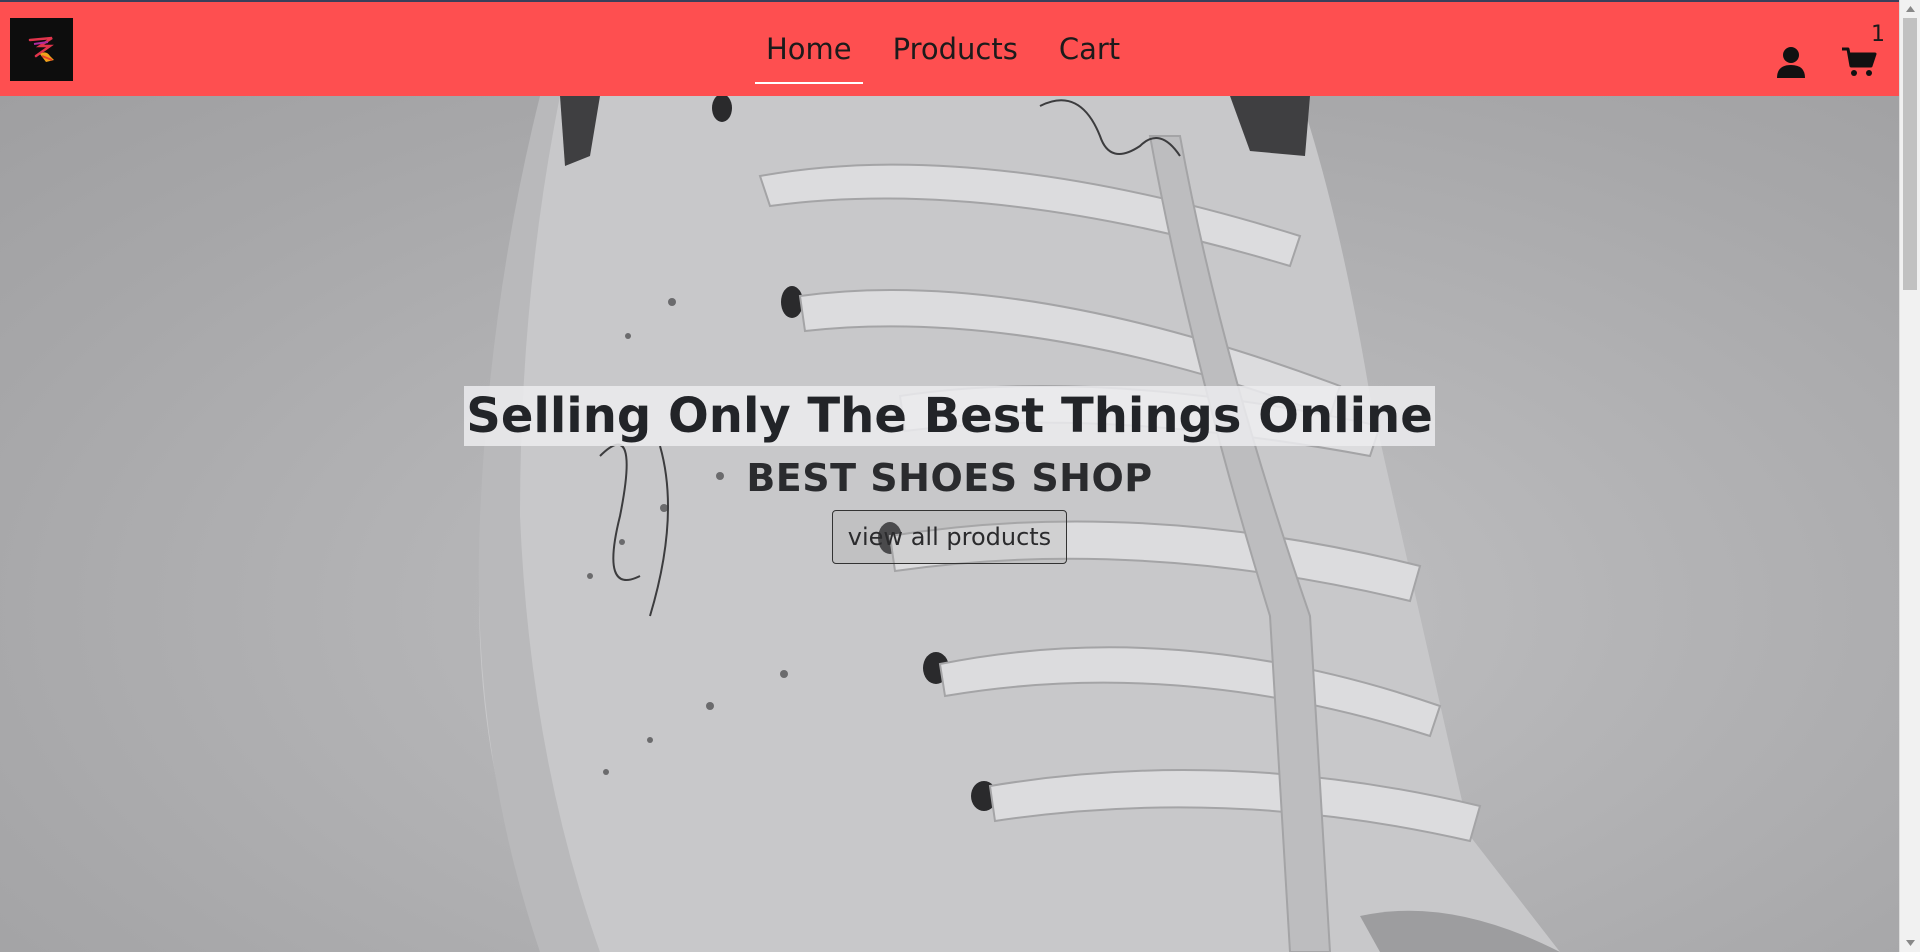 This screenshot has height=952, width=1920. I want to click on nav-cart-link: Cart, so click(1089, 50).